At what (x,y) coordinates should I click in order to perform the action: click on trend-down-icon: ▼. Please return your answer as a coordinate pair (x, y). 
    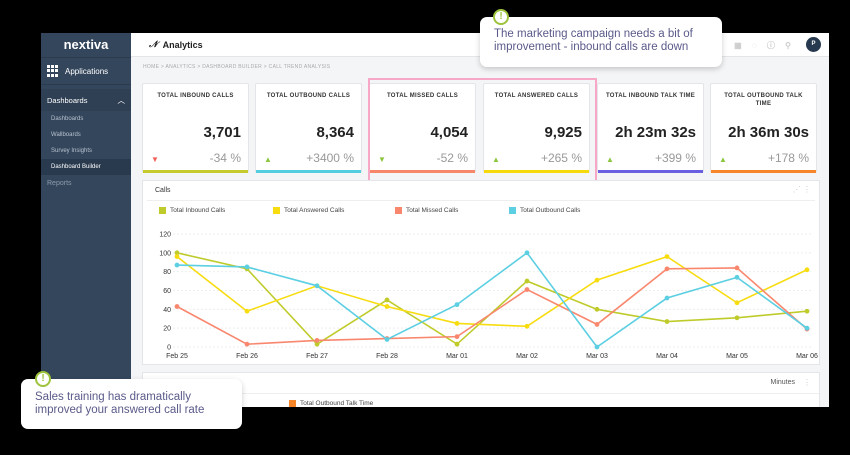
    Looking at the image, I should click on (155, 159).